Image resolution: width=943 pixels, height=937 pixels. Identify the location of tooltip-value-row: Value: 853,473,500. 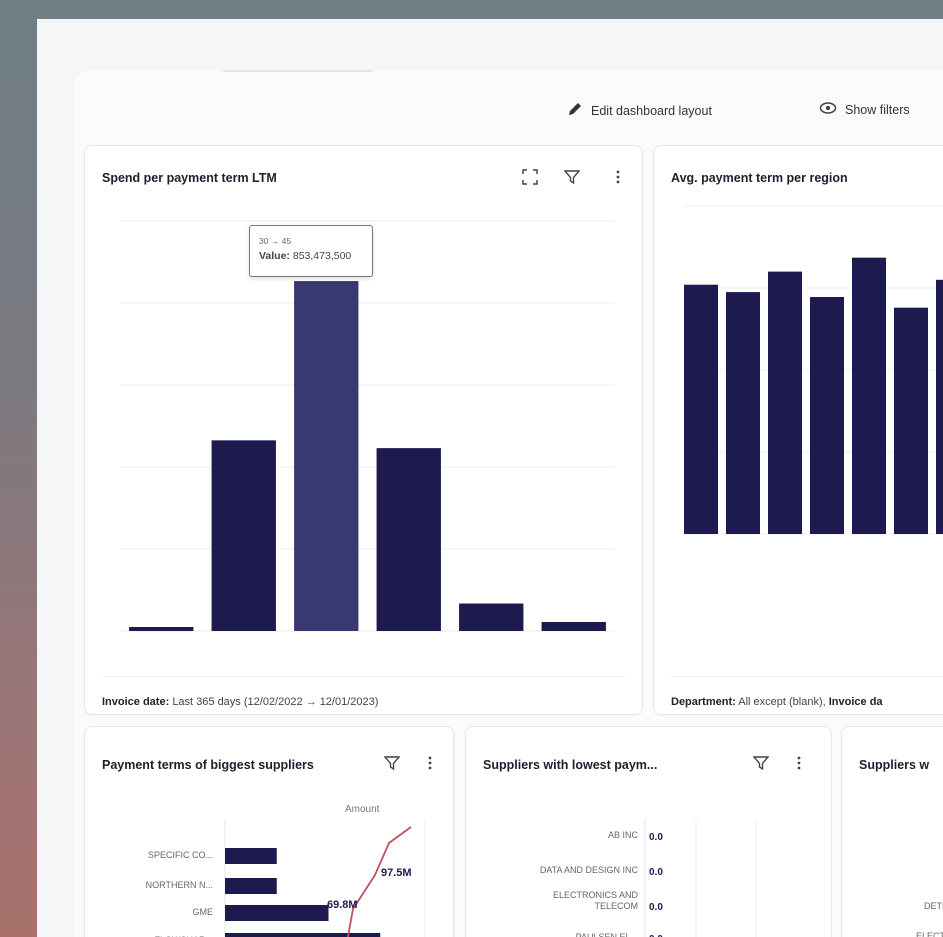
(305, 256).